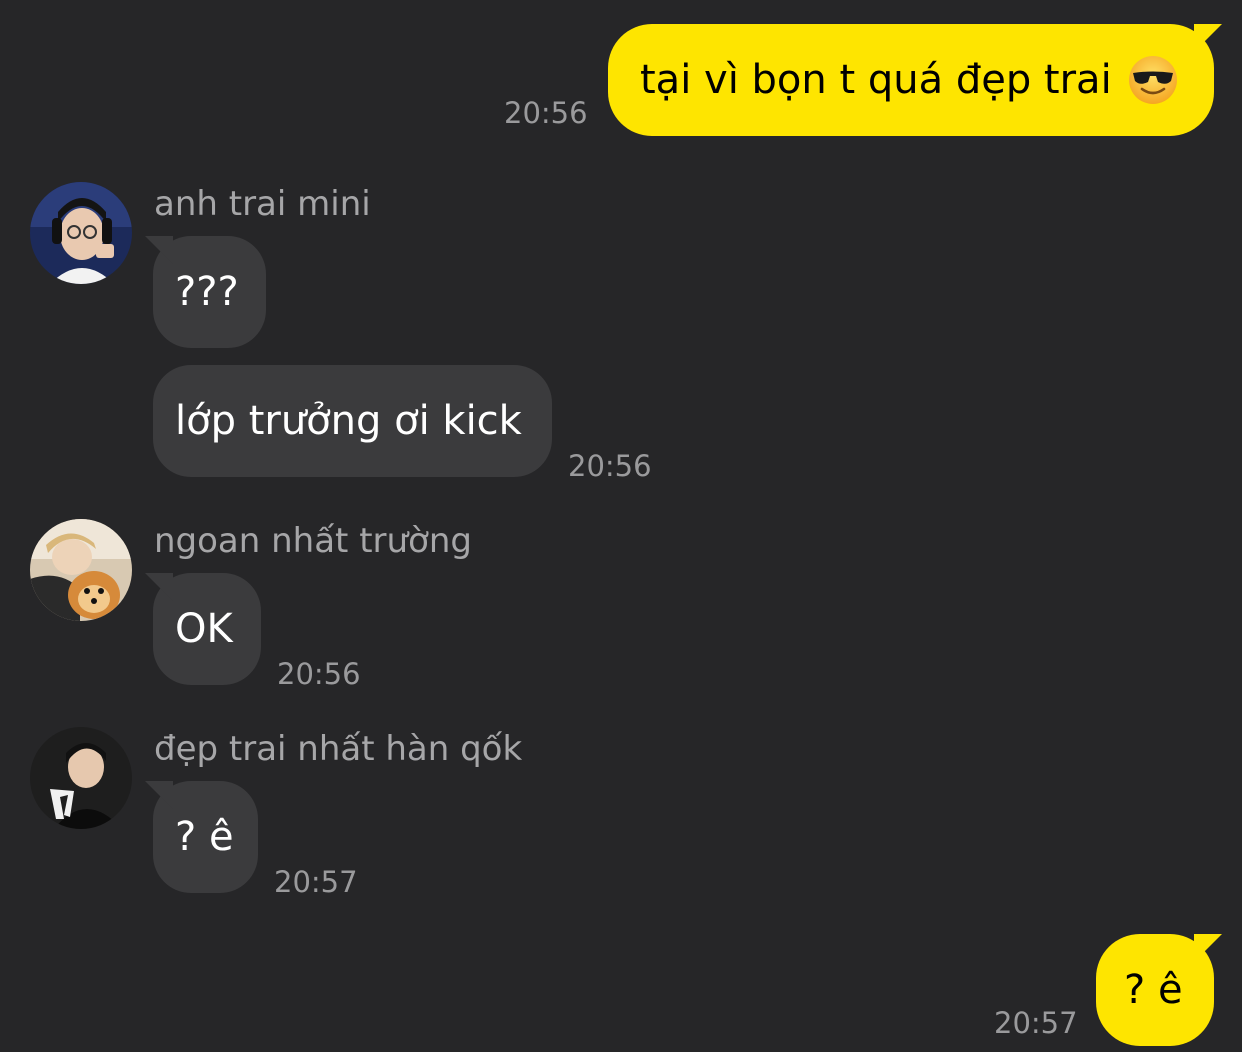 The image size is (1242, 1052). I want to click on incoming-message-bubble: OK, so click(203, 629).